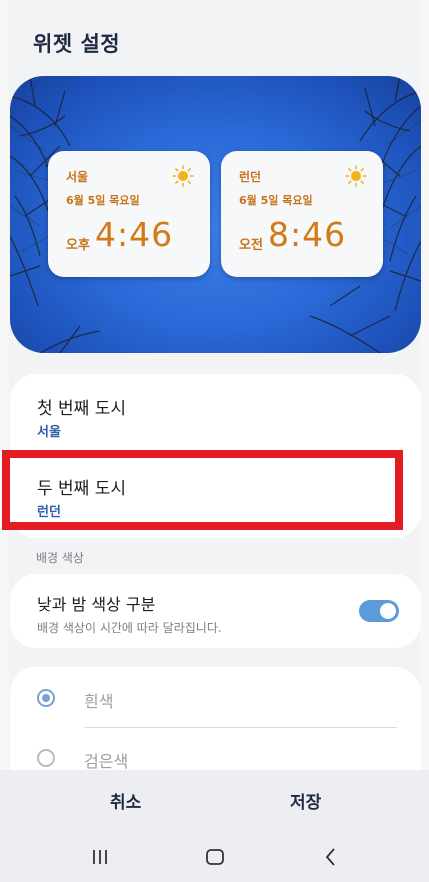  What do you see at coordinates (134, 234) in the screenshot?
I see `widget-time: 4:46` at bounding box center [134, 234].